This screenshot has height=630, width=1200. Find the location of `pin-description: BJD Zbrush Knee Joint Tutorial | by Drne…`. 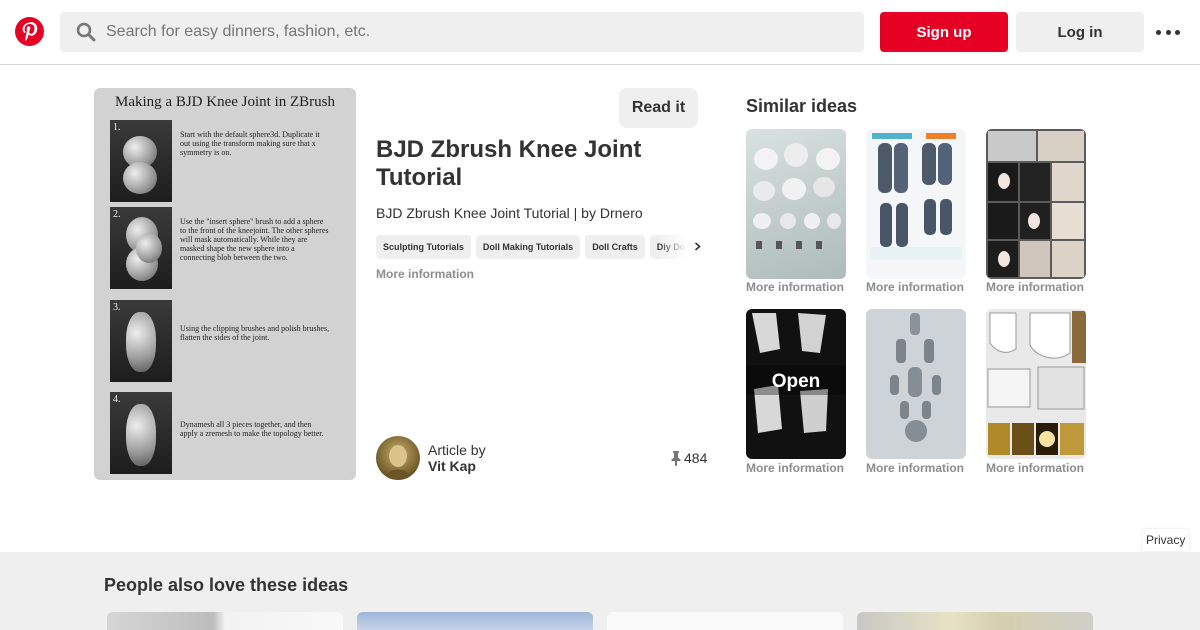

pin-description: BJD Zbrush Knee Joint Tutorial | by Drne… is located at coordinates (509, 213).